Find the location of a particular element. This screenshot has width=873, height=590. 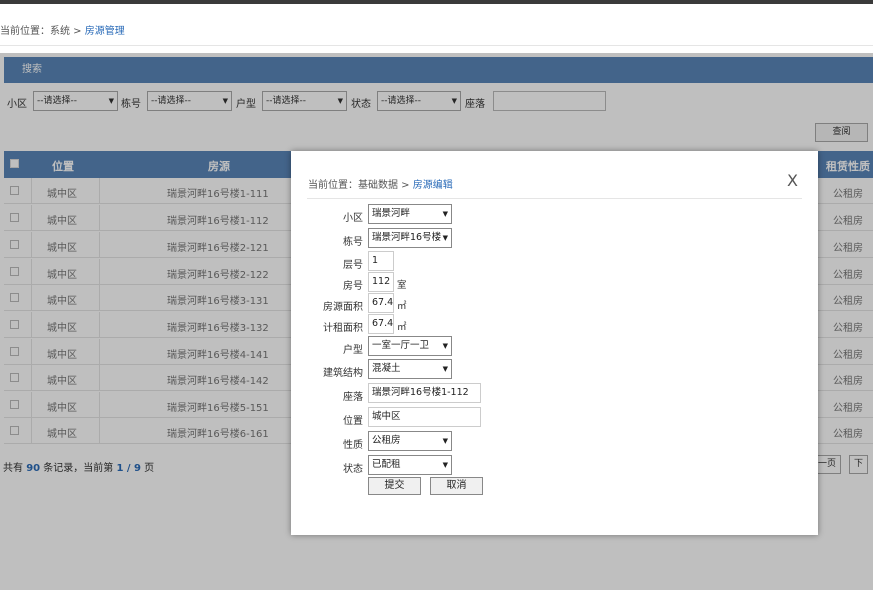

area-unit: ㎡ is located at coordinates (402, 306).